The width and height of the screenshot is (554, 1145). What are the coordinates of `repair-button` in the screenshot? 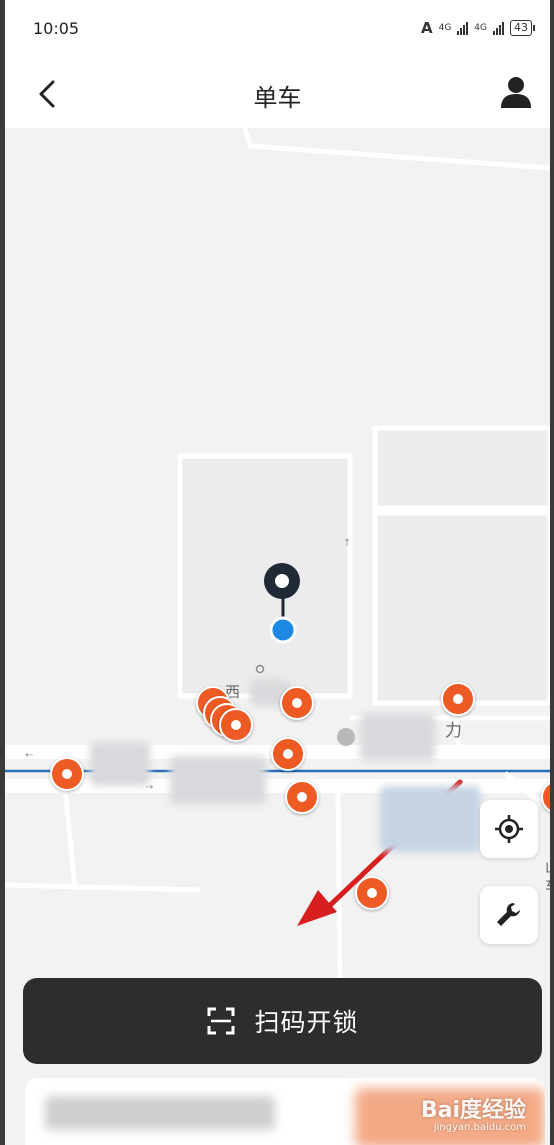 It's located at (509, 915).